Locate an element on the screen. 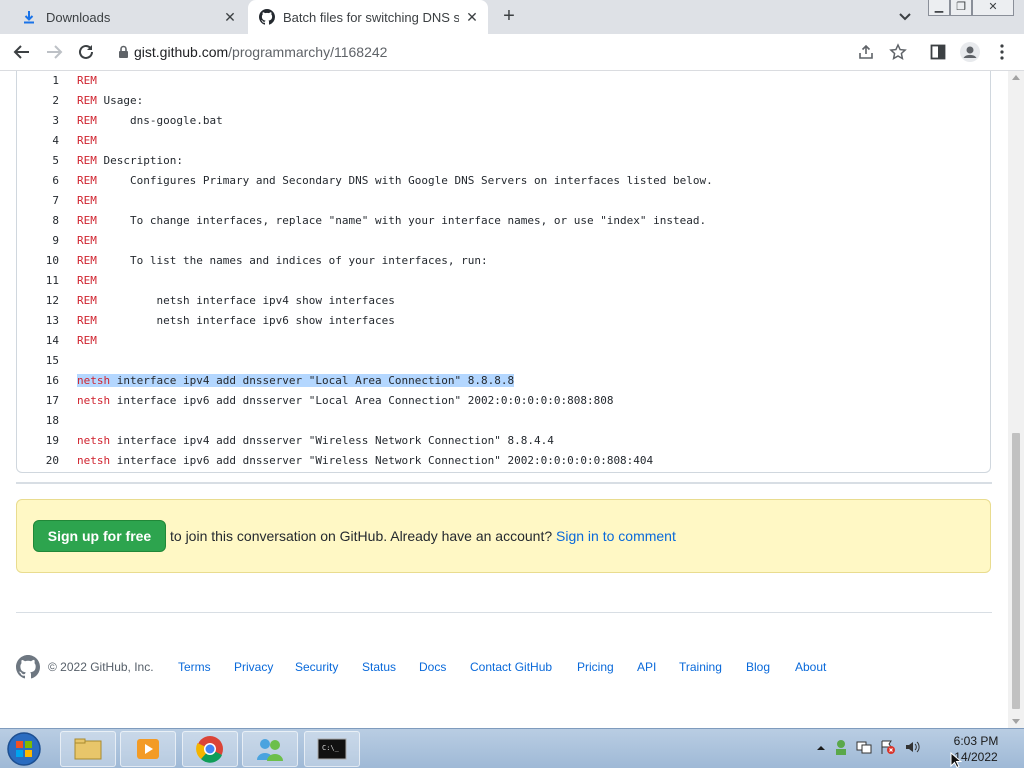  code-rest: netsh interface ipv6 show interfaces is located at coordinates (245, 320).